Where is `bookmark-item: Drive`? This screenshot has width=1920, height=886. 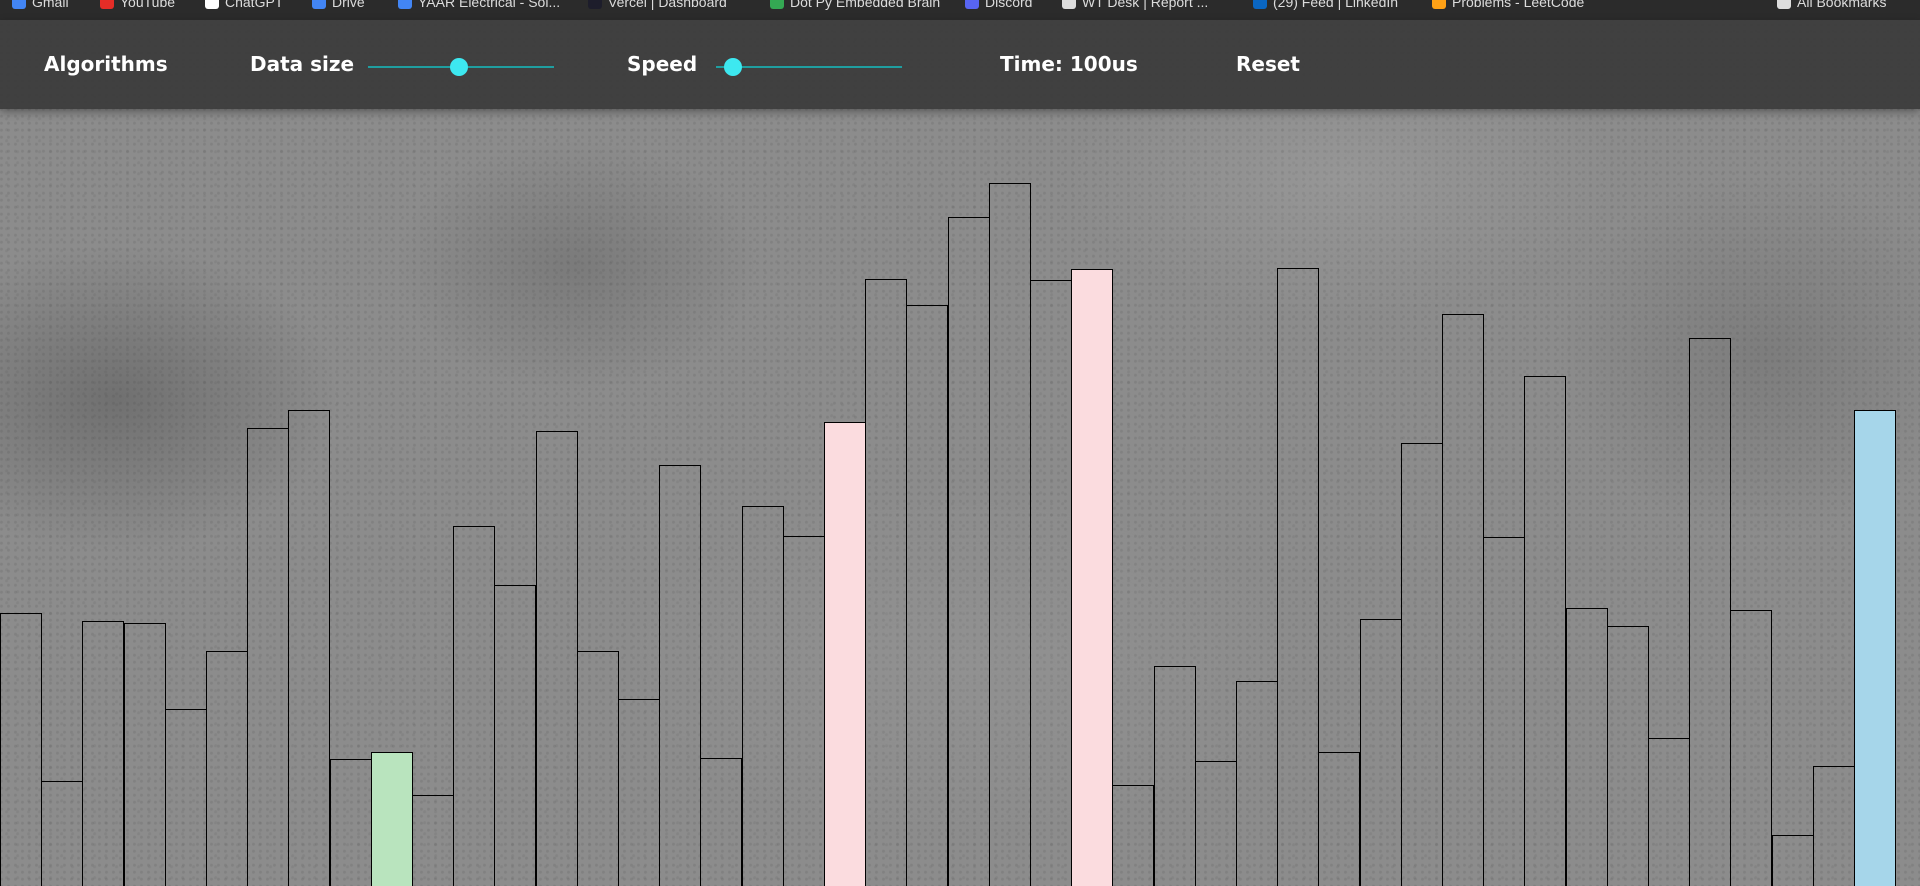 bookmark-item: Drive is located at coordinates (338, 5).